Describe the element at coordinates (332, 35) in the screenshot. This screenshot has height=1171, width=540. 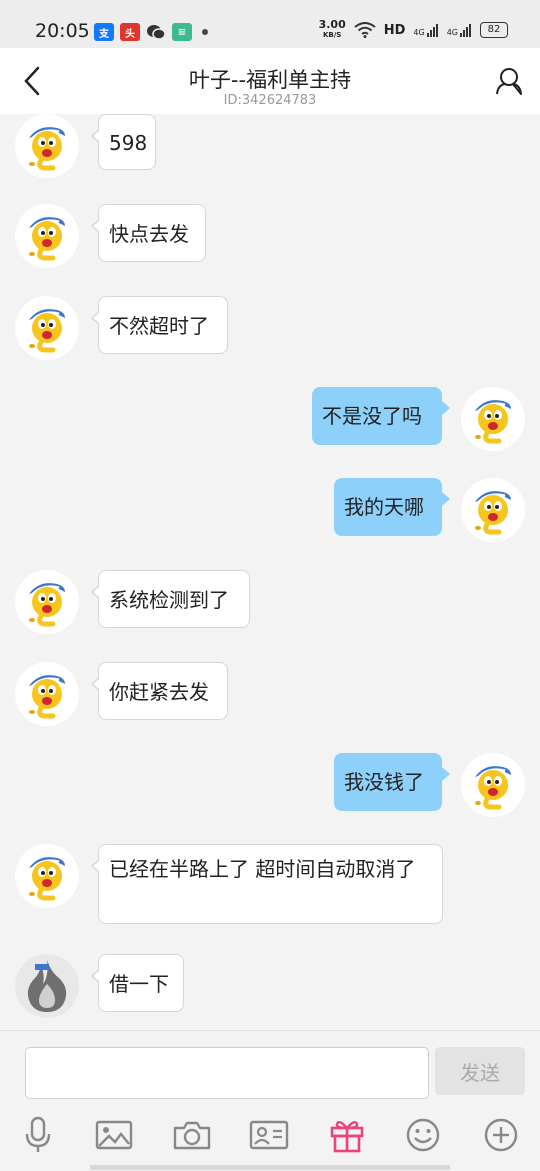
I see `network-speed-unit: KB/S` at that location.